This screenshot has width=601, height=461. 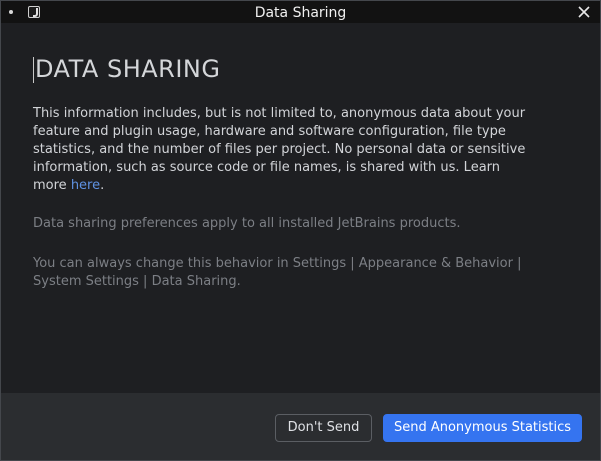 What do you see at coordinates (584, 12) in the screenshot?
I see `close-icon` at bounding box center [584, 12].